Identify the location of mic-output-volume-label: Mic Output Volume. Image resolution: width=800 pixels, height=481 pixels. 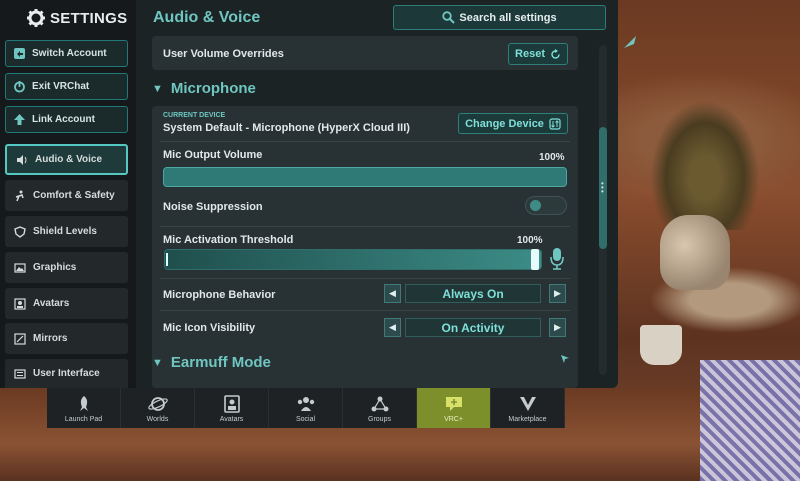
(213, 155).